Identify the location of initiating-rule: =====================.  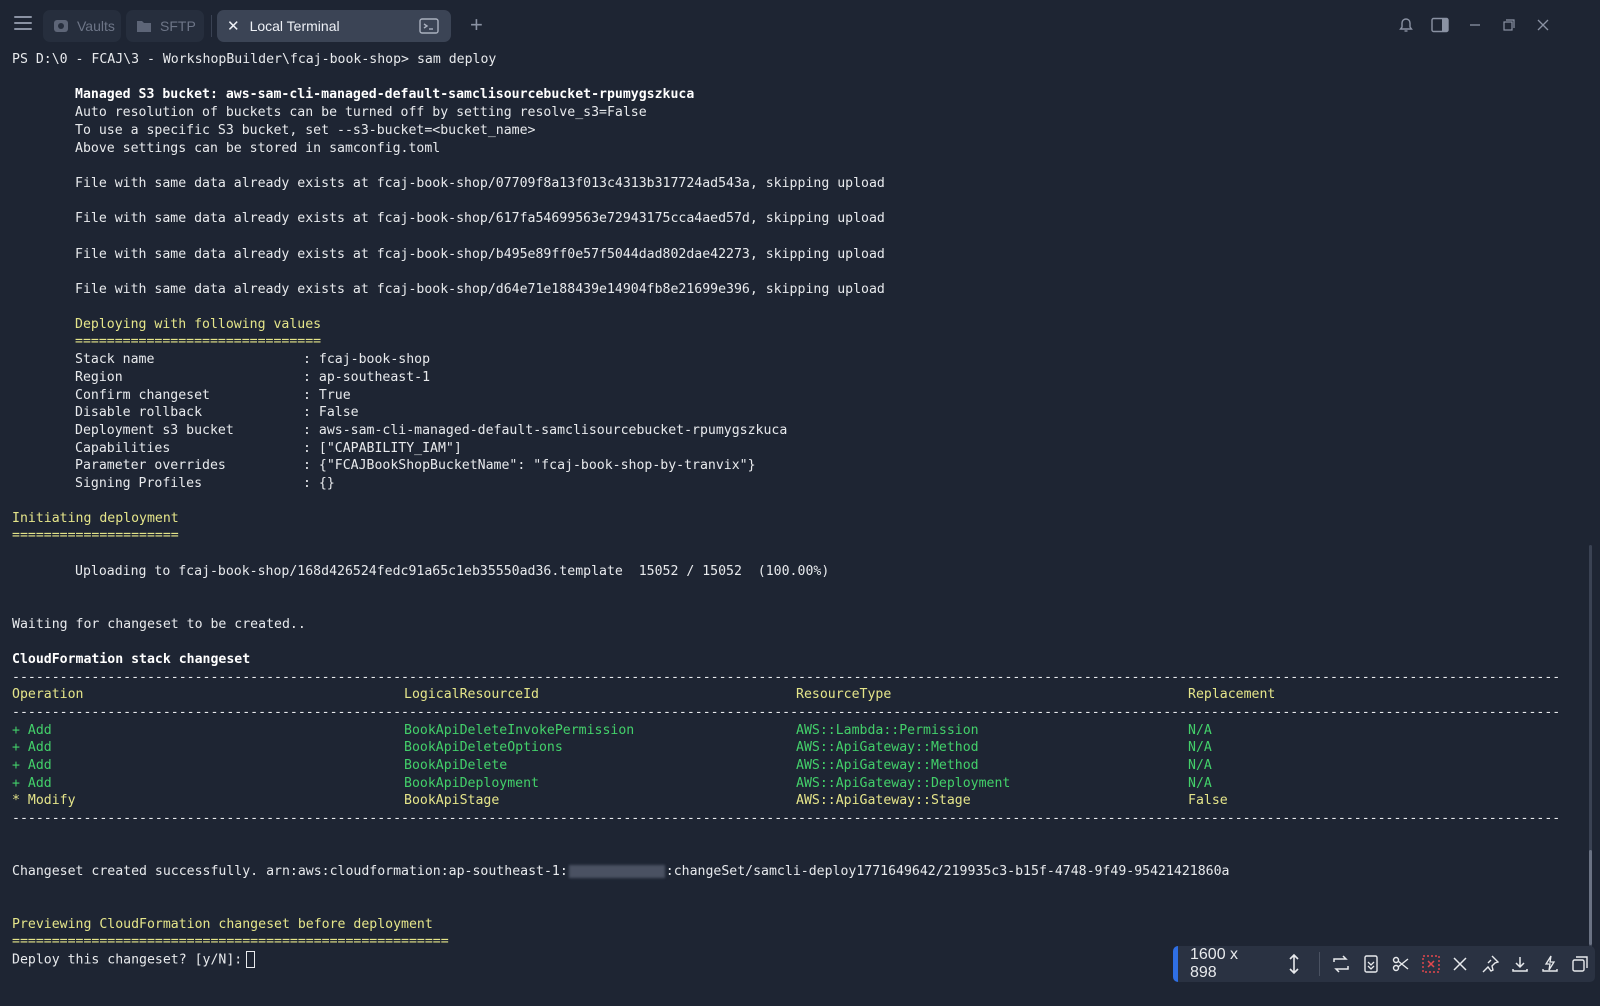
(95, 535).